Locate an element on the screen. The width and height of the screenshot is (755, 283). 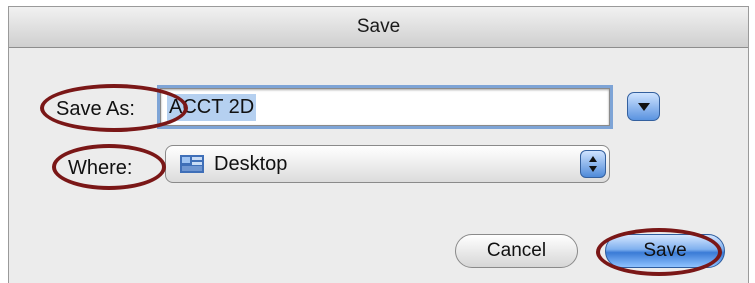
save-button: Save is located at coordinates (665, 251).